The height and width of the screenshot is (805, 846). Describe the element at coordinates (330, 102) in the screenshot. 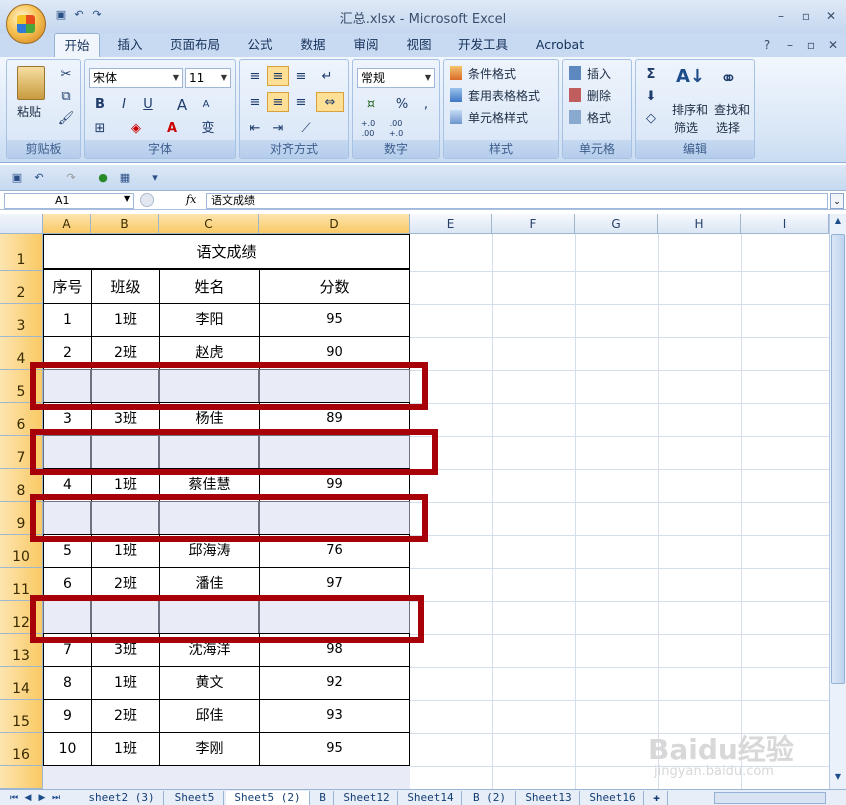

I see `merge-center-icon: ⇔` at that location.